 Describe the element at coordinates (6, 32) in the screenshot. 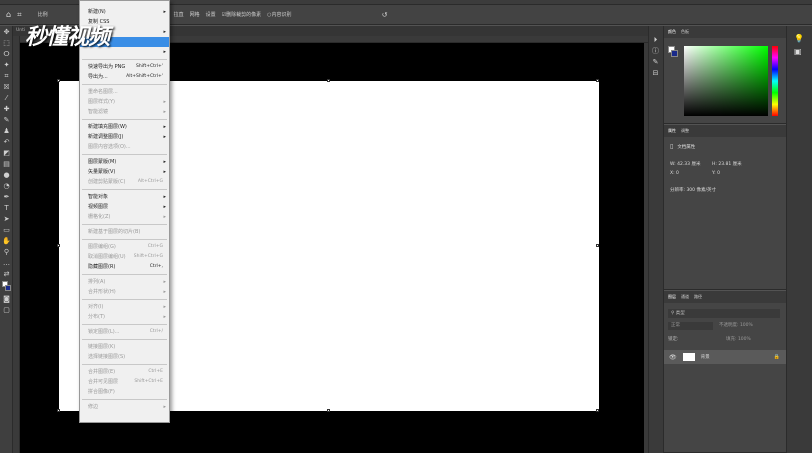

I see `move-tool-icon: ✥` at that location.